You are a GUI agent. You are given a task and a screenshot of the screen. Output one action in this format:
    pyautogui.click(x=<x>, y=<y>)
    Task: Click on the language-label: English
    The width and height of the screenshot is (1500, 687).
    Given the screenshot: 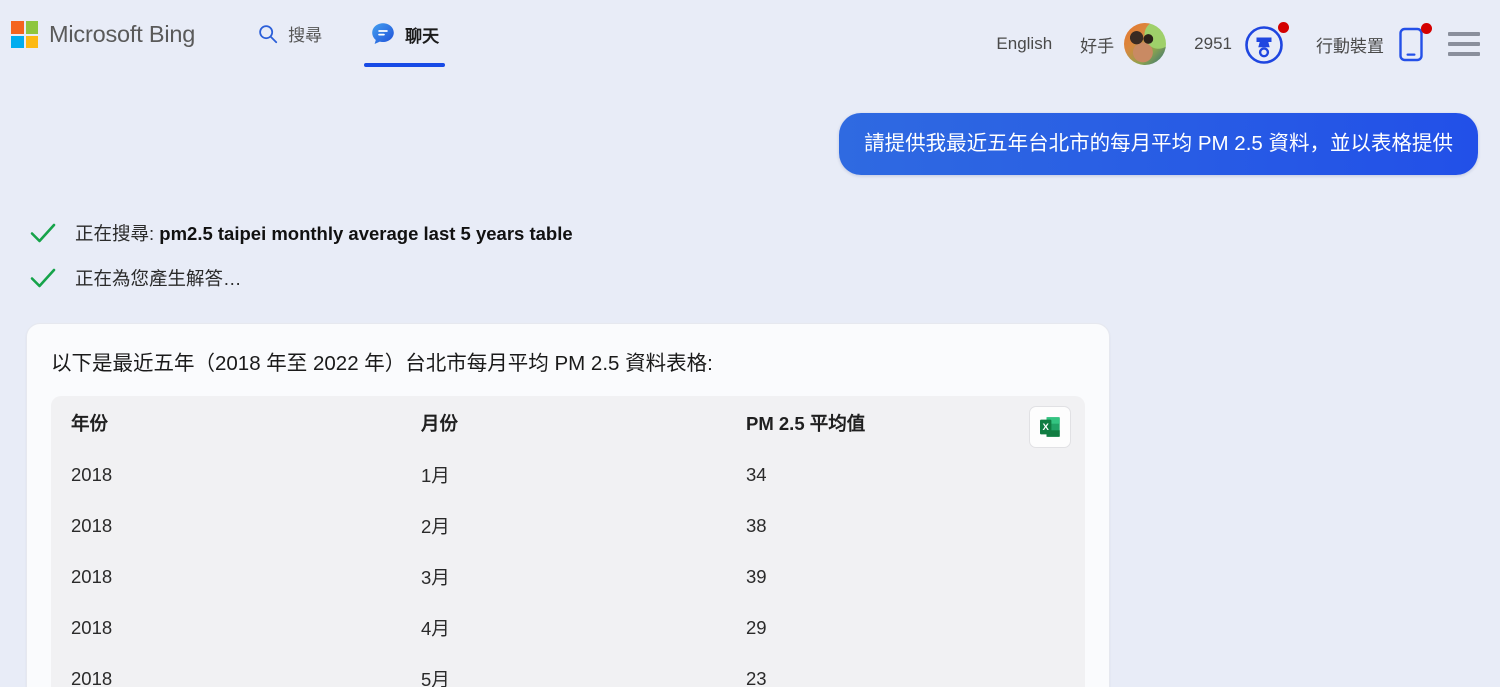 What is the action you would take?
    pyautogui.click(x=1024, y=43)
    